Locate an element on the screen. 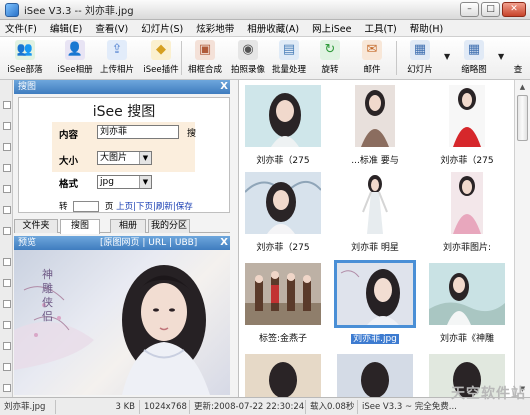  thumbnail-item: 标签:金燕子 is located at coordinates (283, 304).